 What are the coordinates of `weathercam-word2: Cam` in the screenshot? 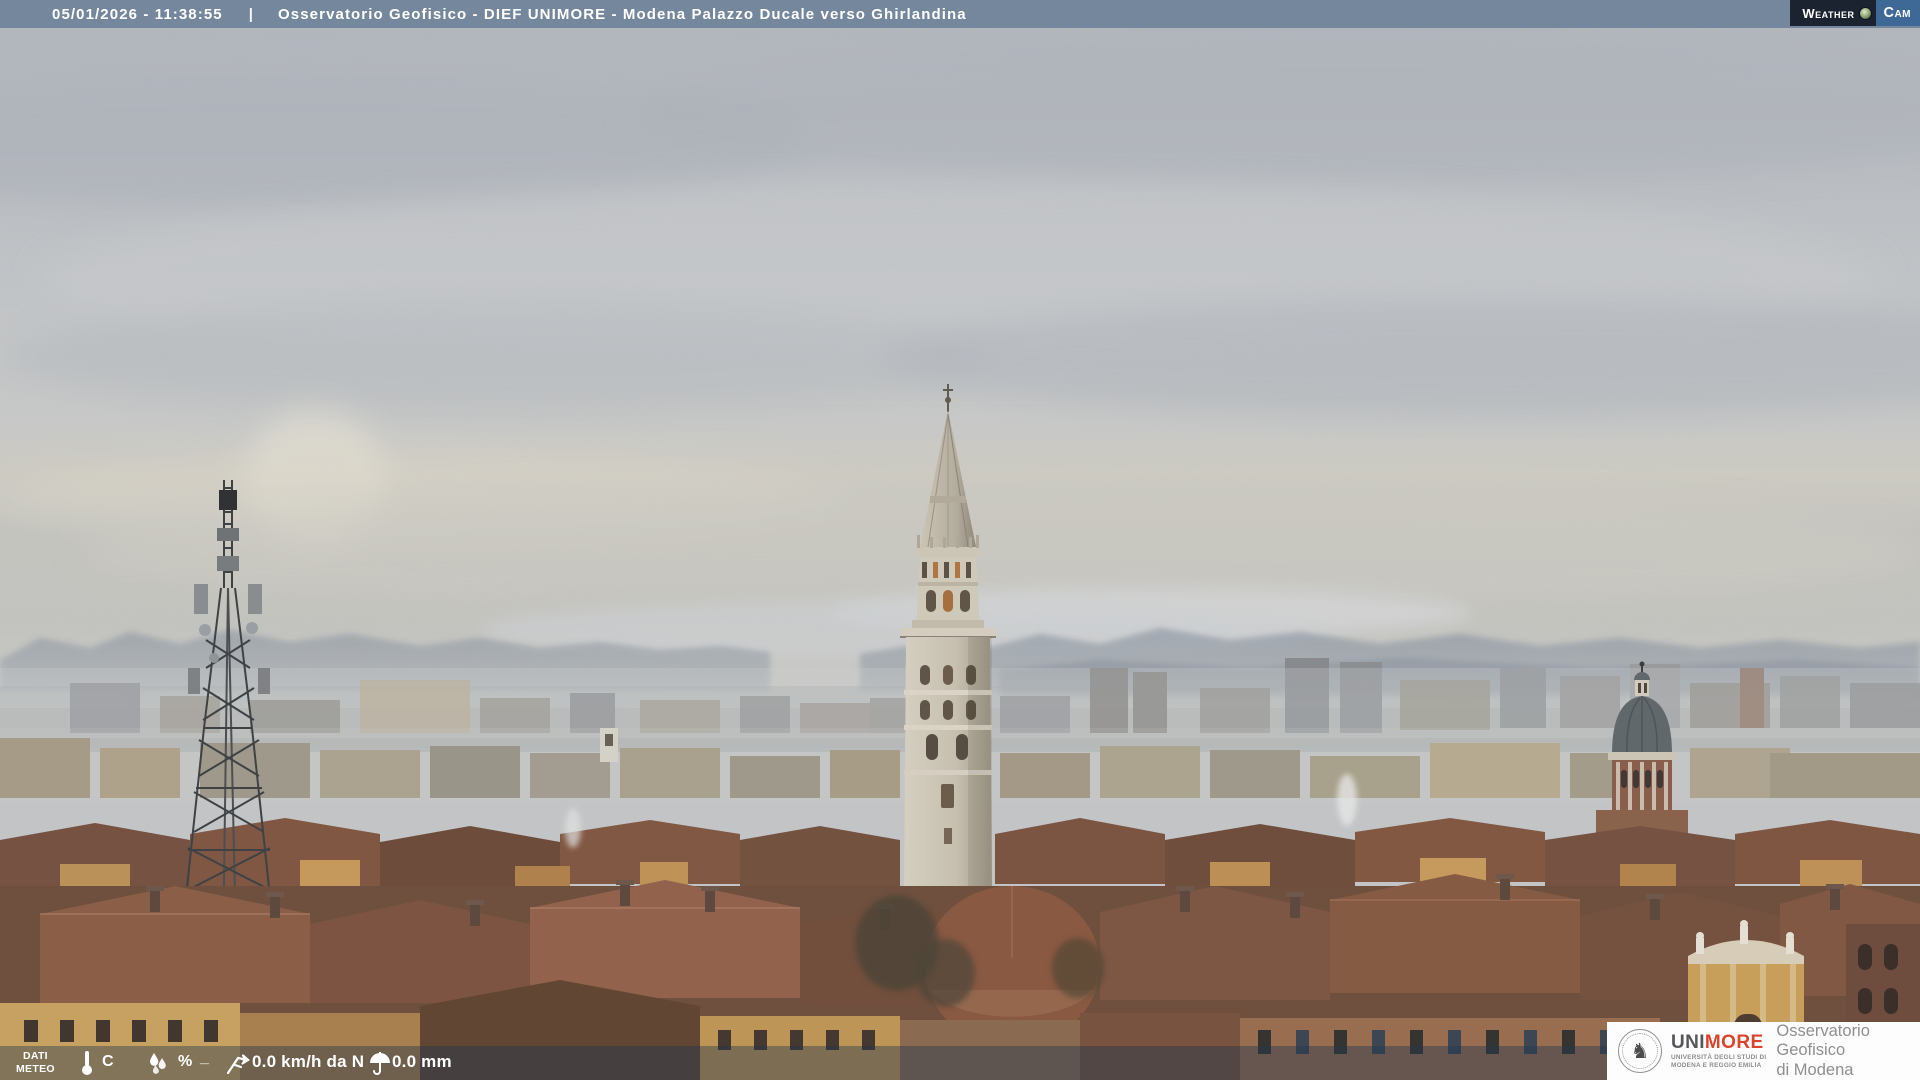 It's located at (1898, 13).